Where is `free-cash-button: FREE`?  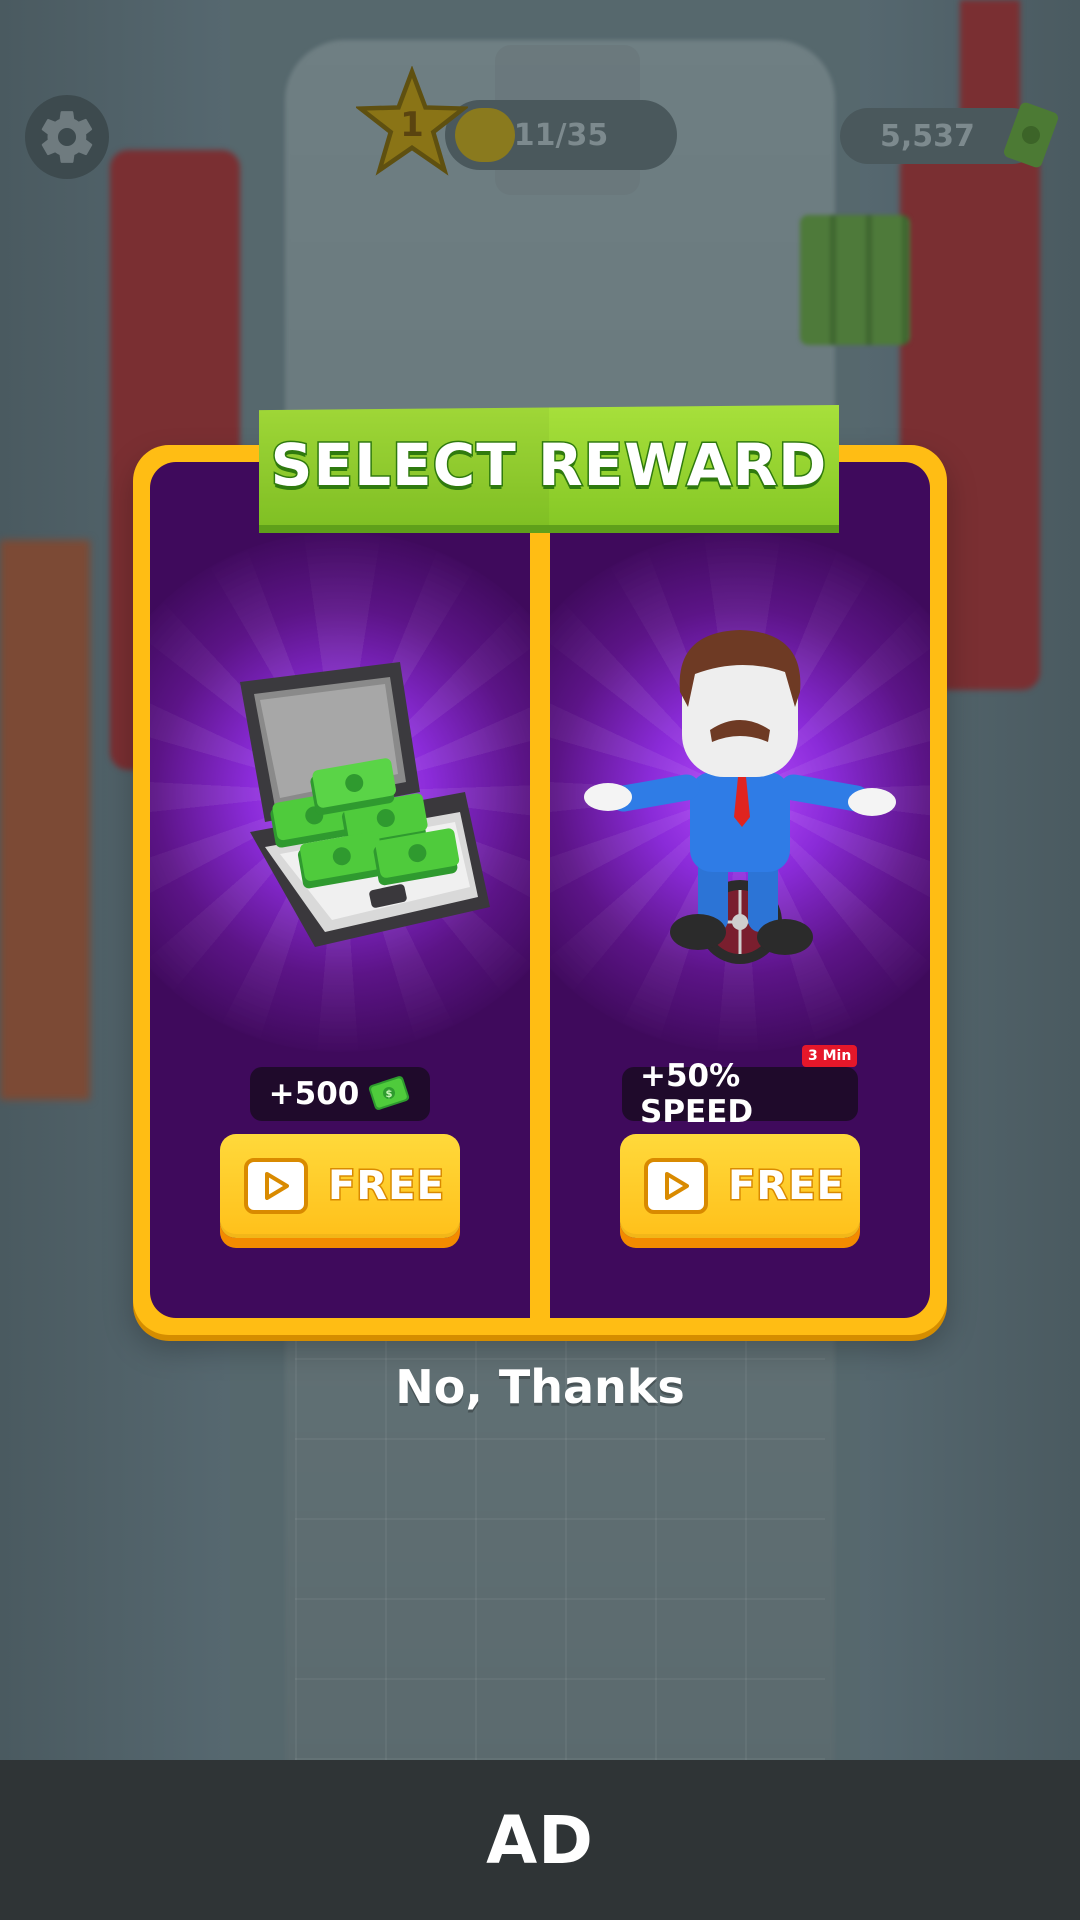
free-cash-button: FREE is located at coordinates (340, 1186).